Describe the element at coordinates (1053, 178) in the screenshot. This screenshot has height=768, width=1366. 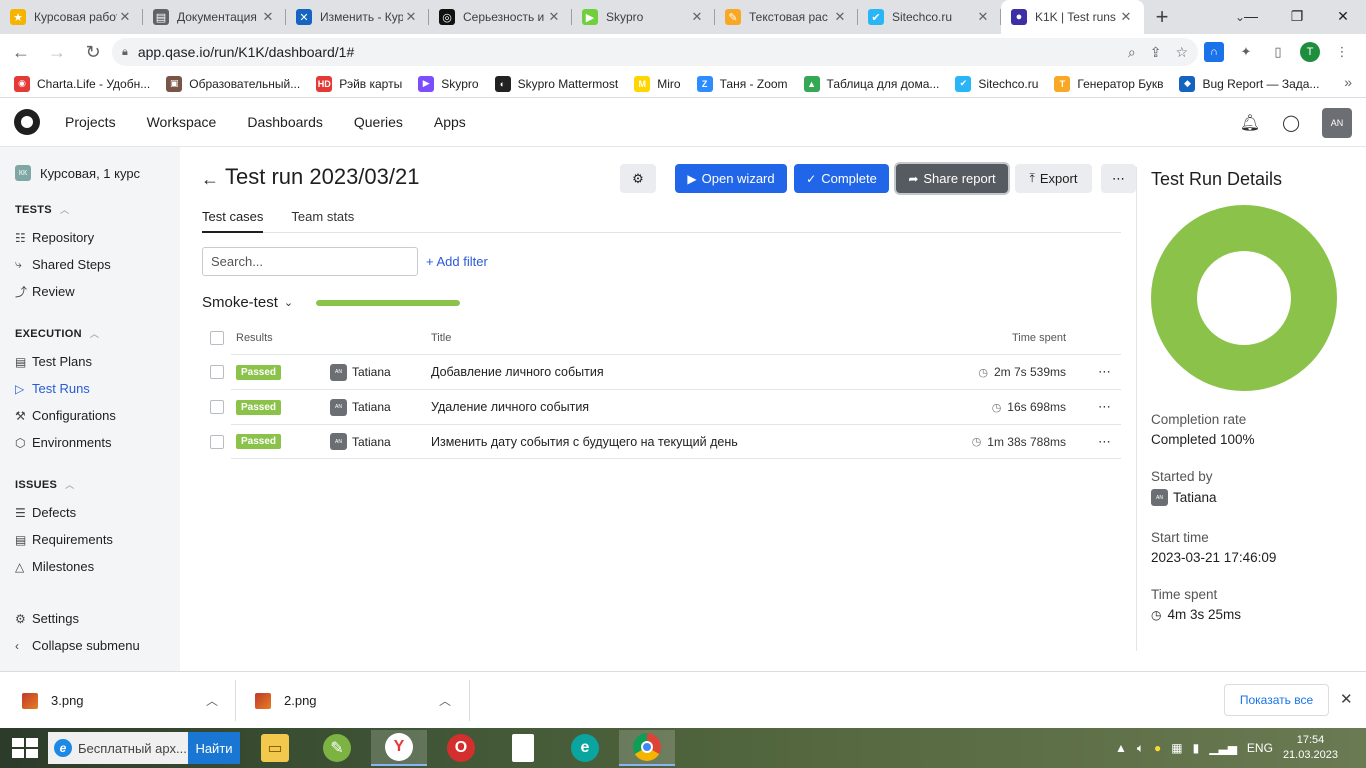
I see `export-button: ⤒ Export` at that location.